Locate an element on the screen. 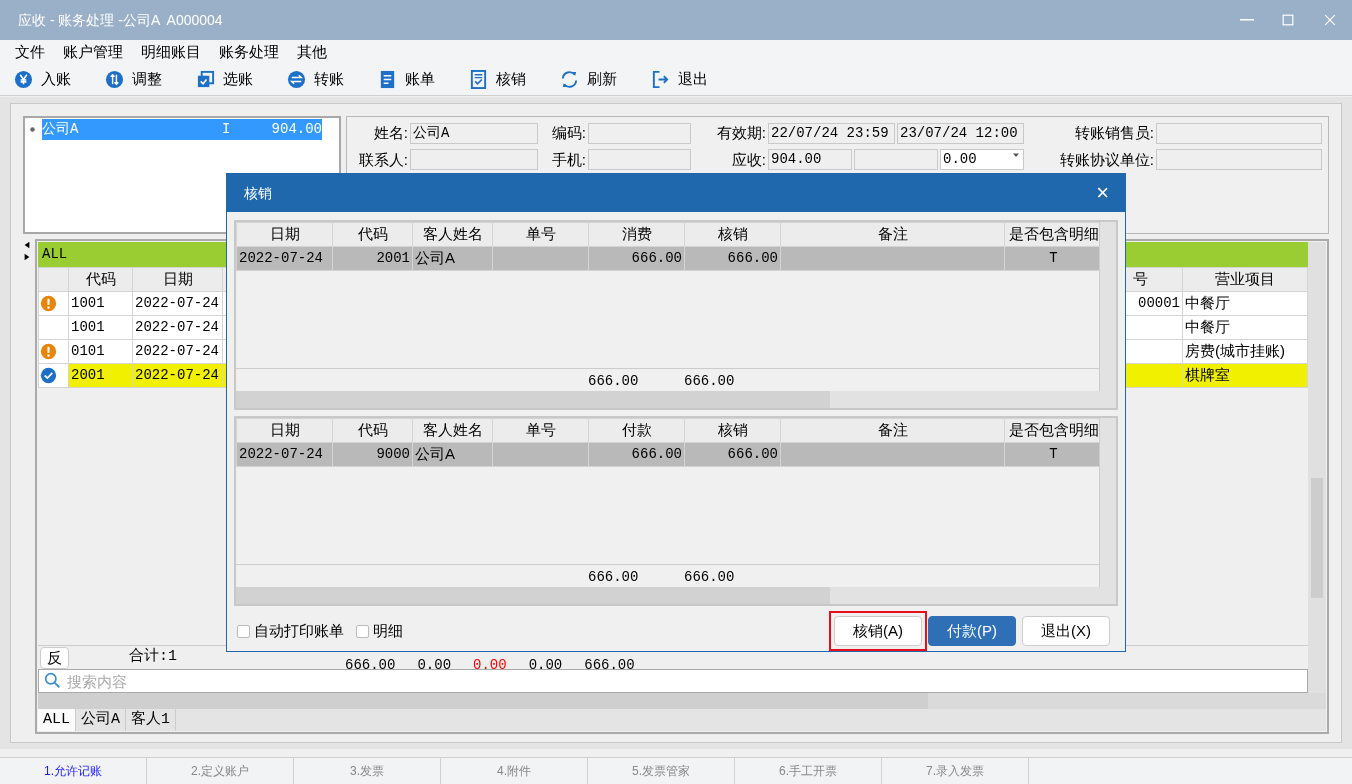 The image size is (1352, 784). total-label: 合计:1 is located at coordinates (153, 657).